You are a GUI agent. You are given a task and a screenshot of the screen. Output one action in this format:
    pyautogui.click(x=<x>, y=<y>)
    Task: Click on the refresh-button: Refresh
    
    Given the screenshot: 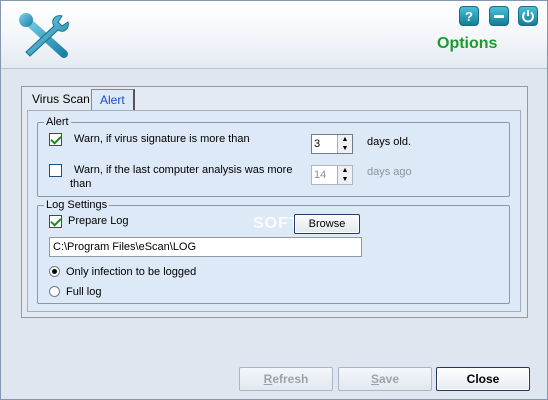 What is the action you would take?
    pyautogui.click(x=286, y=379)
    